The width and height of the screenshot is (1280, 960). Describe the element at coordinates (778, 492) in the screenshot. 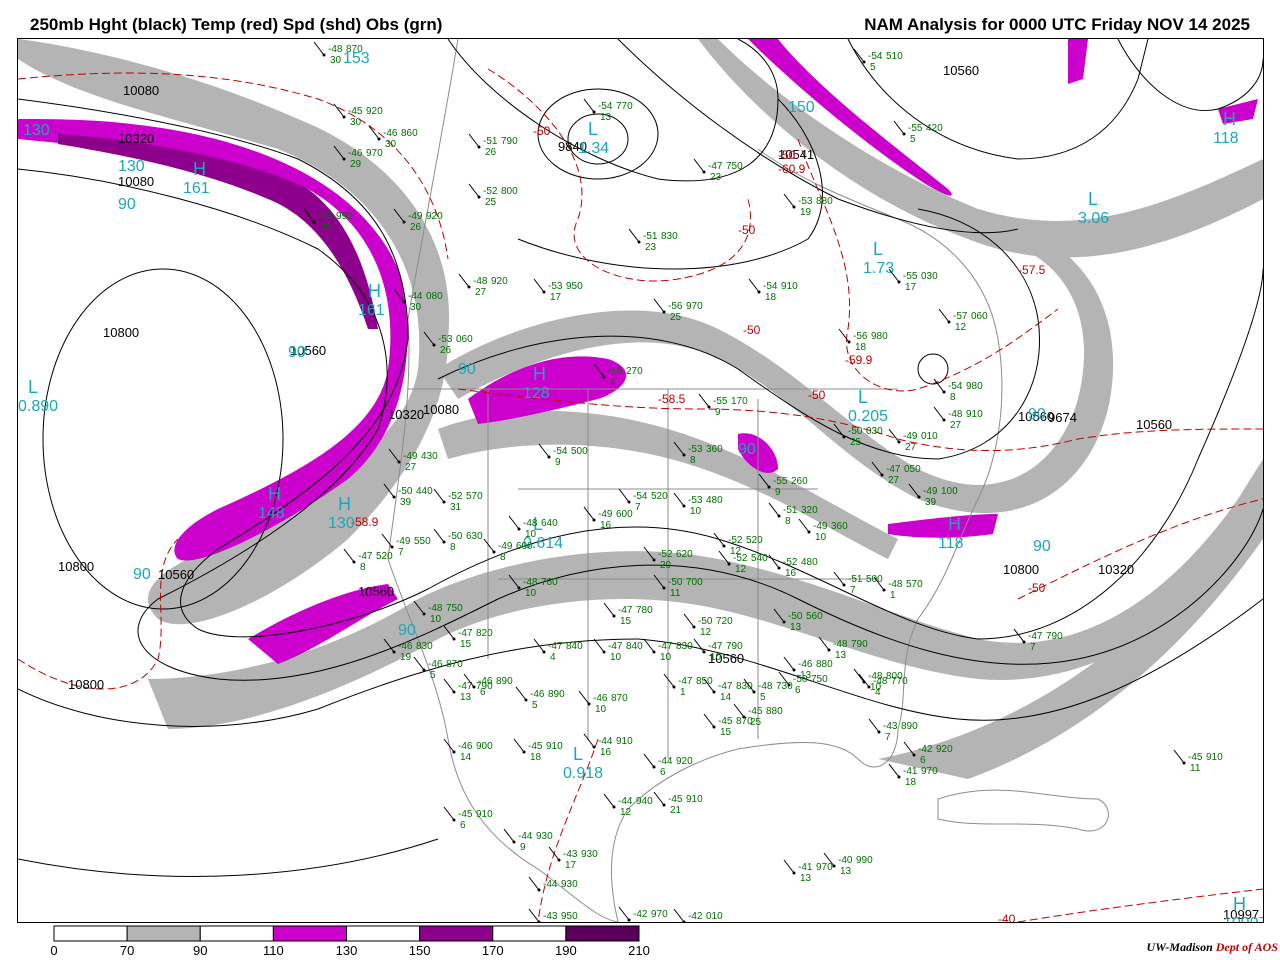

I see `obs-dewpoint-depression: 9` at that location.